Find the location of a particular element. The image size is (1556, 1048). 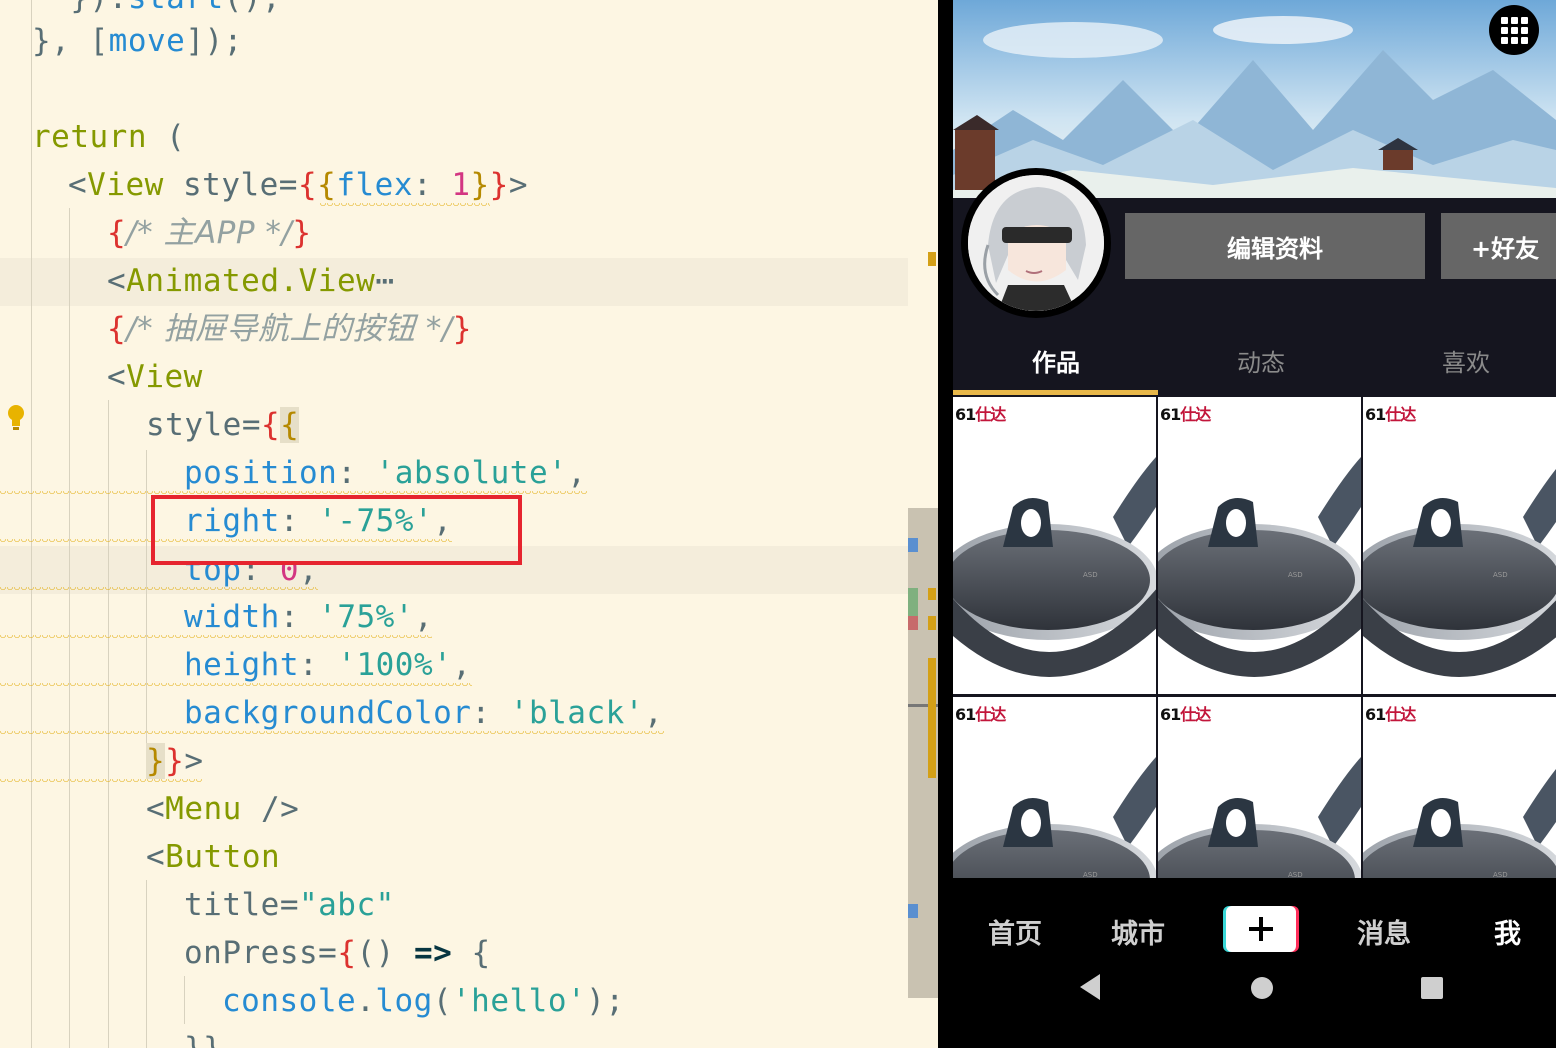

nav-home: 首页 is located at coordinates (1015, 931).